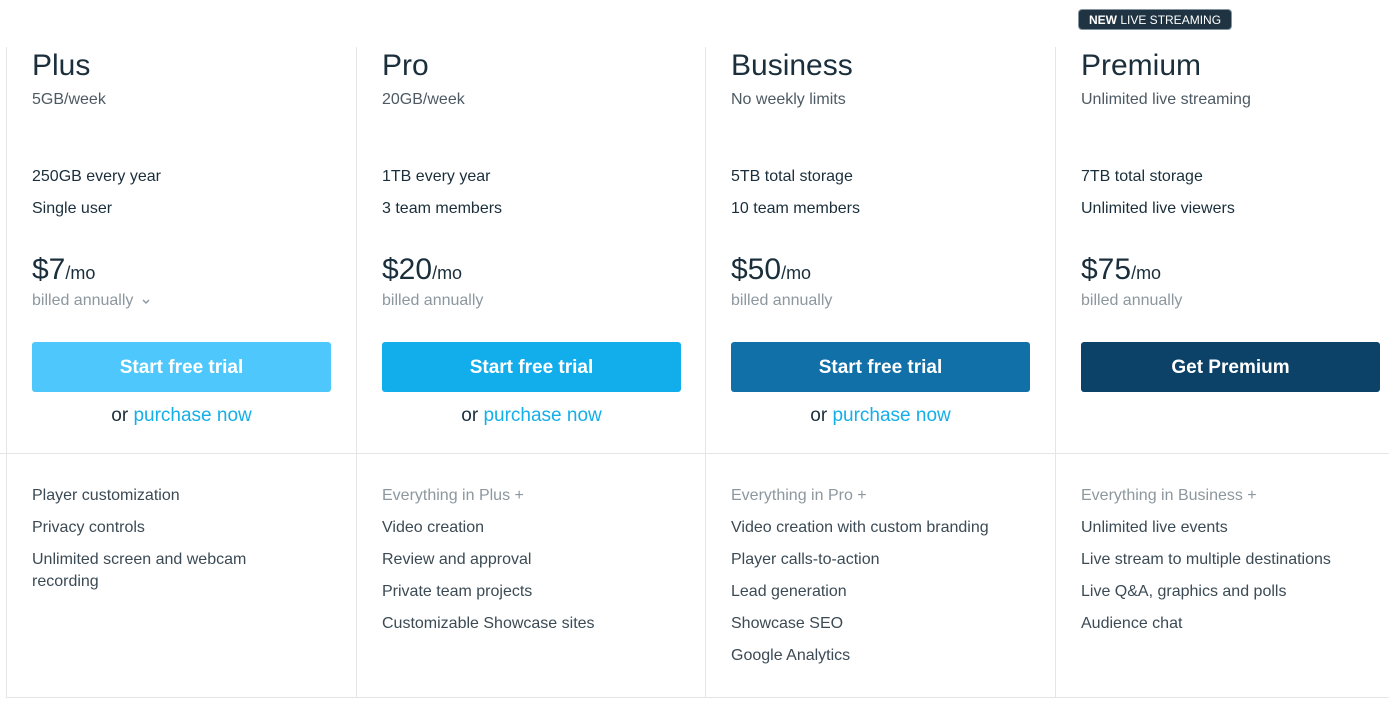 The height and width of the screenshot is (705, 1389). What do you see at coordinates (795, 208) in the screenshot?
I see `plan-spec: 10 team members` at bounding box center [795, 208].